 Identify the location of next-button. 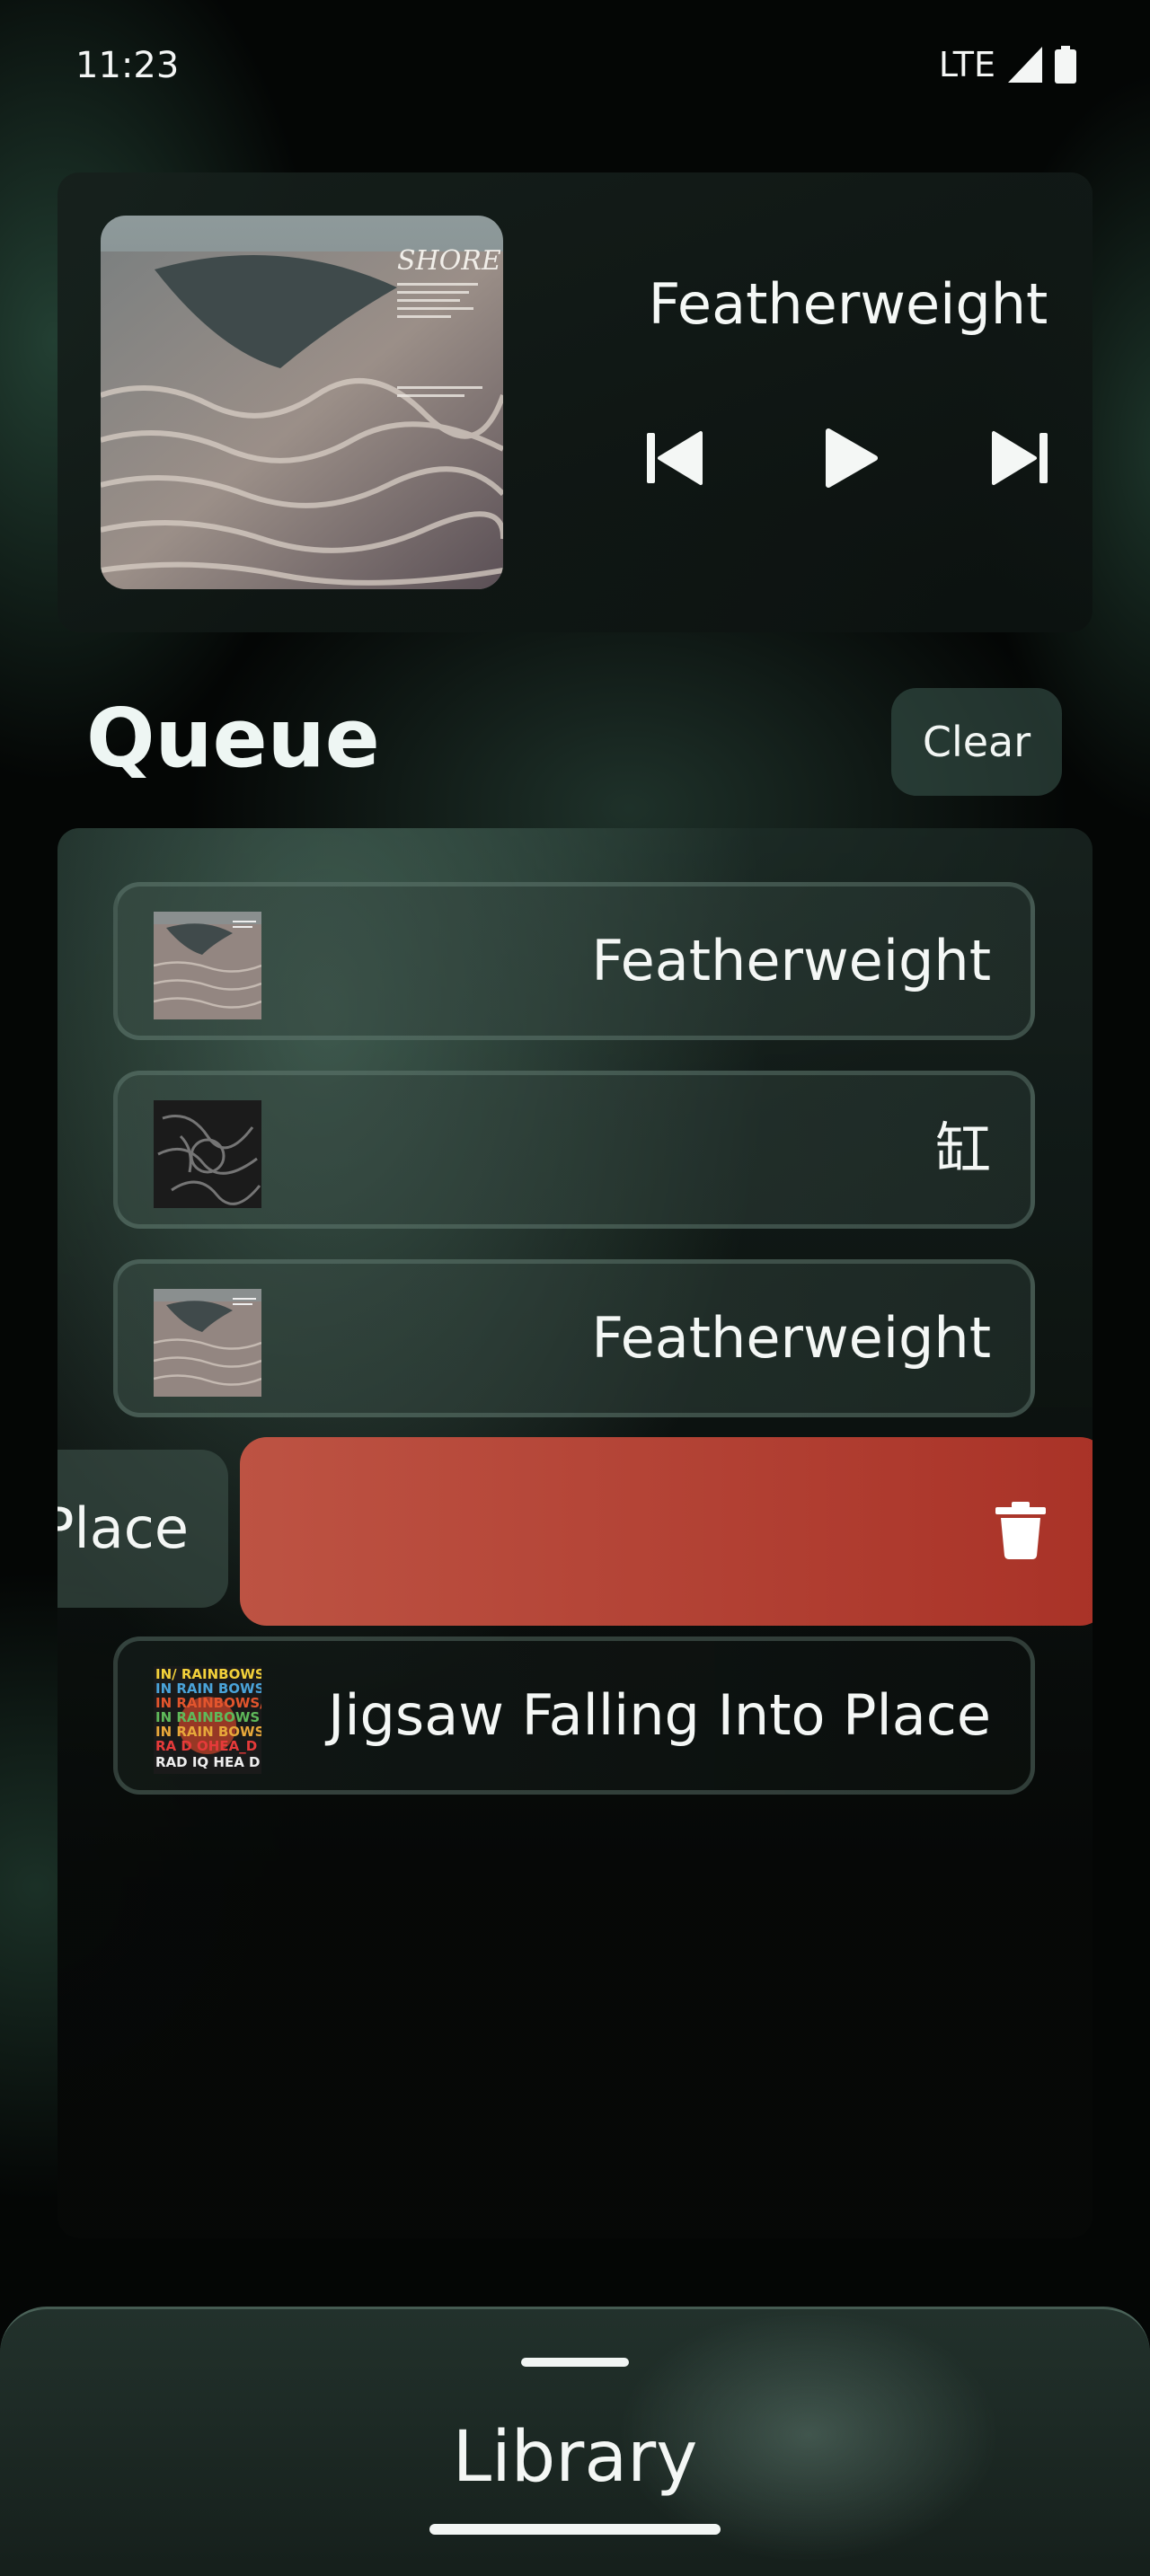
(1021, 458).